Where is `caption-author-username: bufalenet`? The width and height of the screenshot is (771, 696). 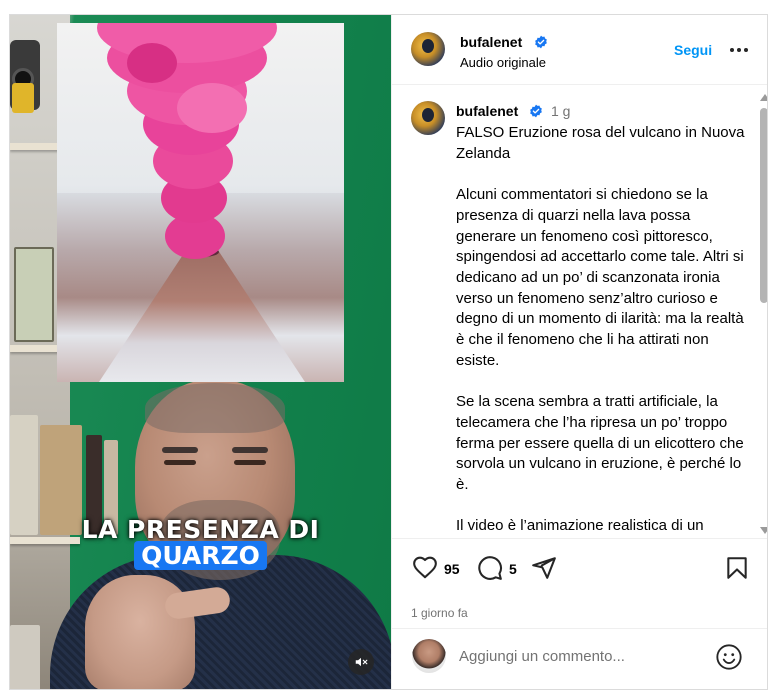
caption-author-username: bufalenet is located at coordinates (487, 111).